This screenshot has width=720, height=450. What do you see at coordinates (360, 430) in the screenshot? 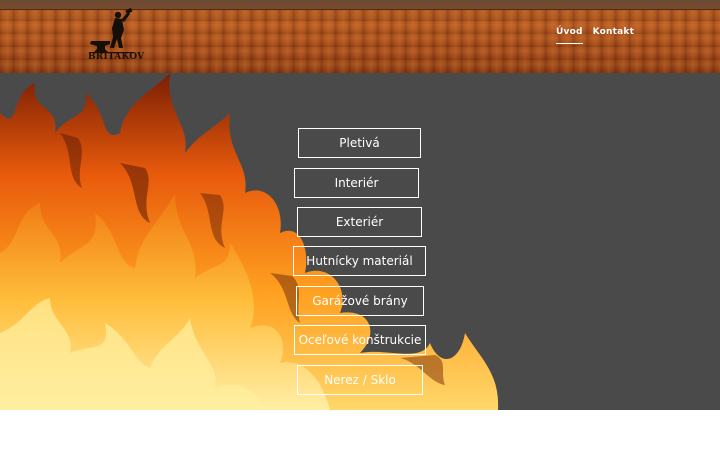
I see `page-bottom-area` at bounding box center [360, 430].